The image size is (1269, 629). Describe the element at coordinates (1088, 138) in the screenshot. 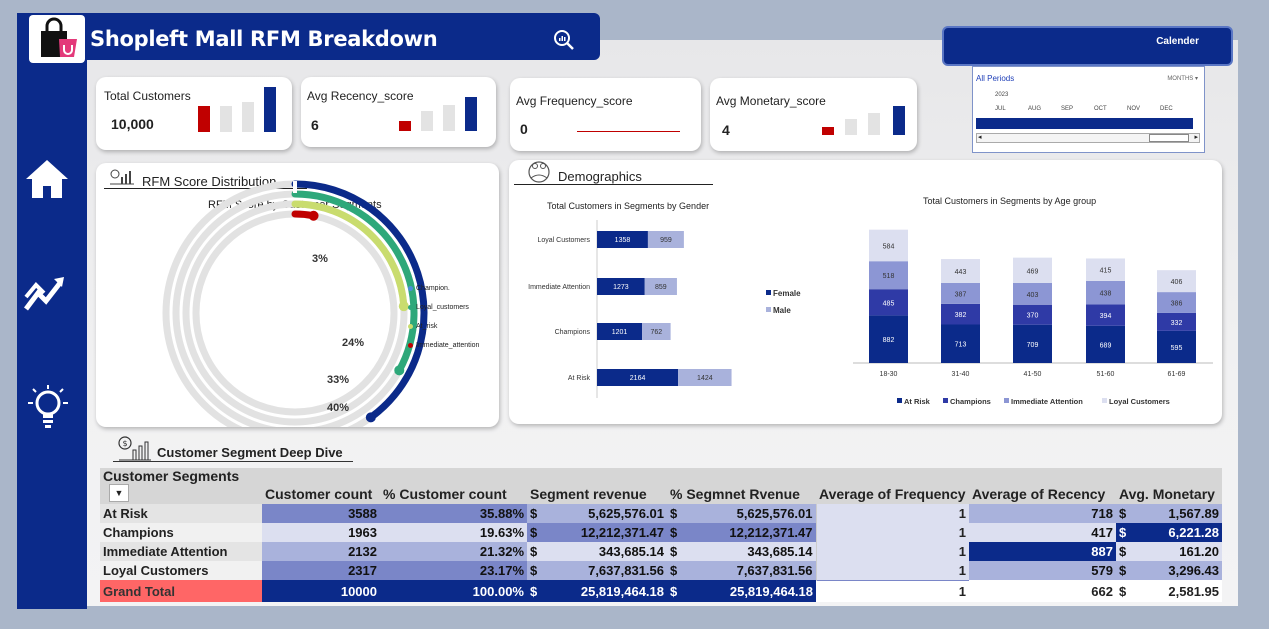

I see `timeline-scrollbar: ◂ ▸` at that location.